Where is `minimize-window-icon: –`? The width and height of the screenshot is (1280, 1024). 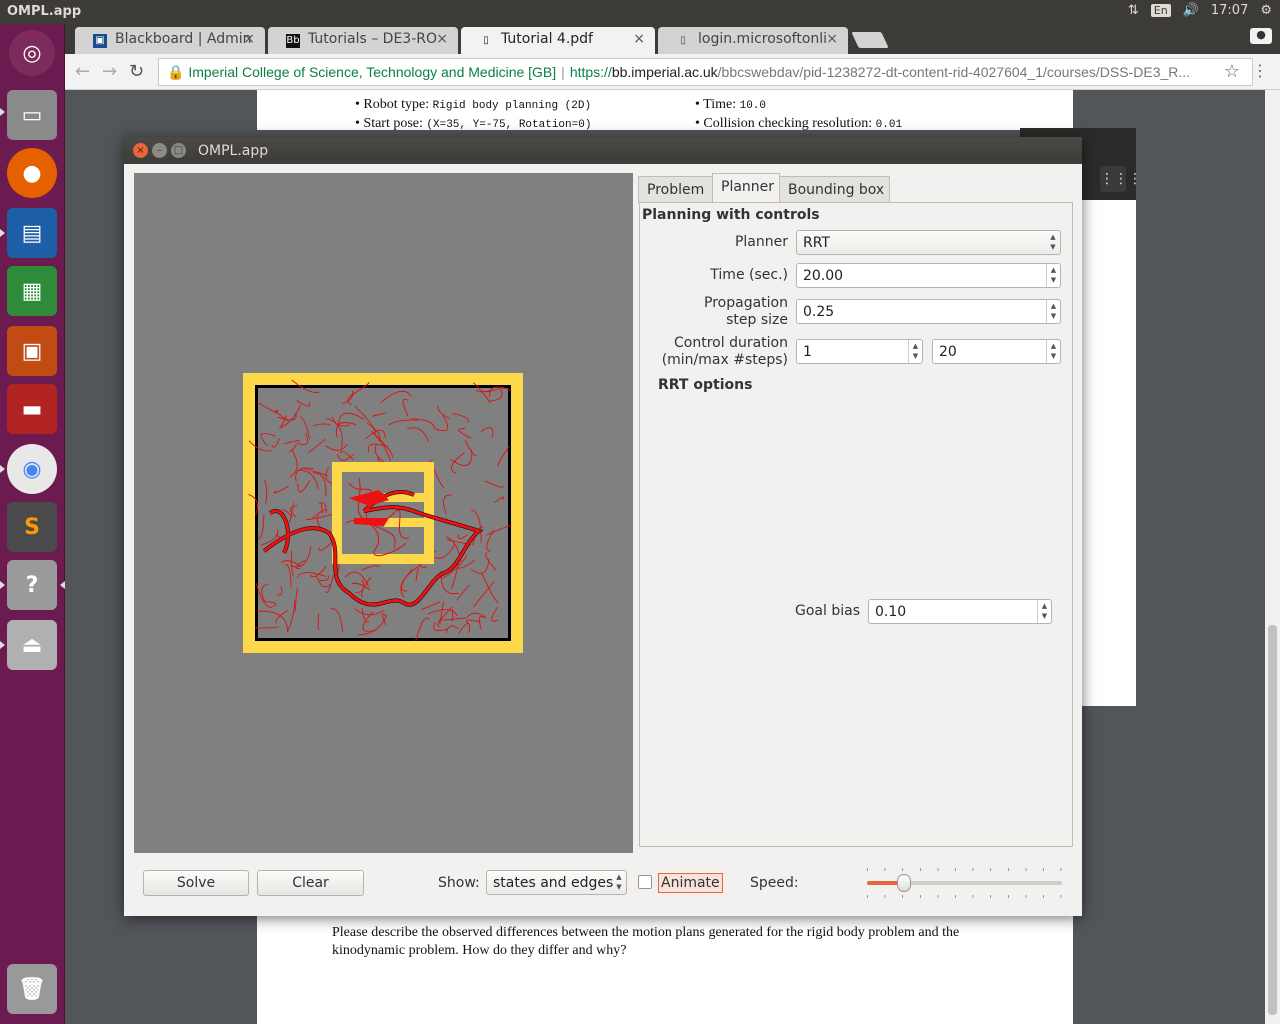
minimize-window-icon: – is located at coordinates (159, 150).